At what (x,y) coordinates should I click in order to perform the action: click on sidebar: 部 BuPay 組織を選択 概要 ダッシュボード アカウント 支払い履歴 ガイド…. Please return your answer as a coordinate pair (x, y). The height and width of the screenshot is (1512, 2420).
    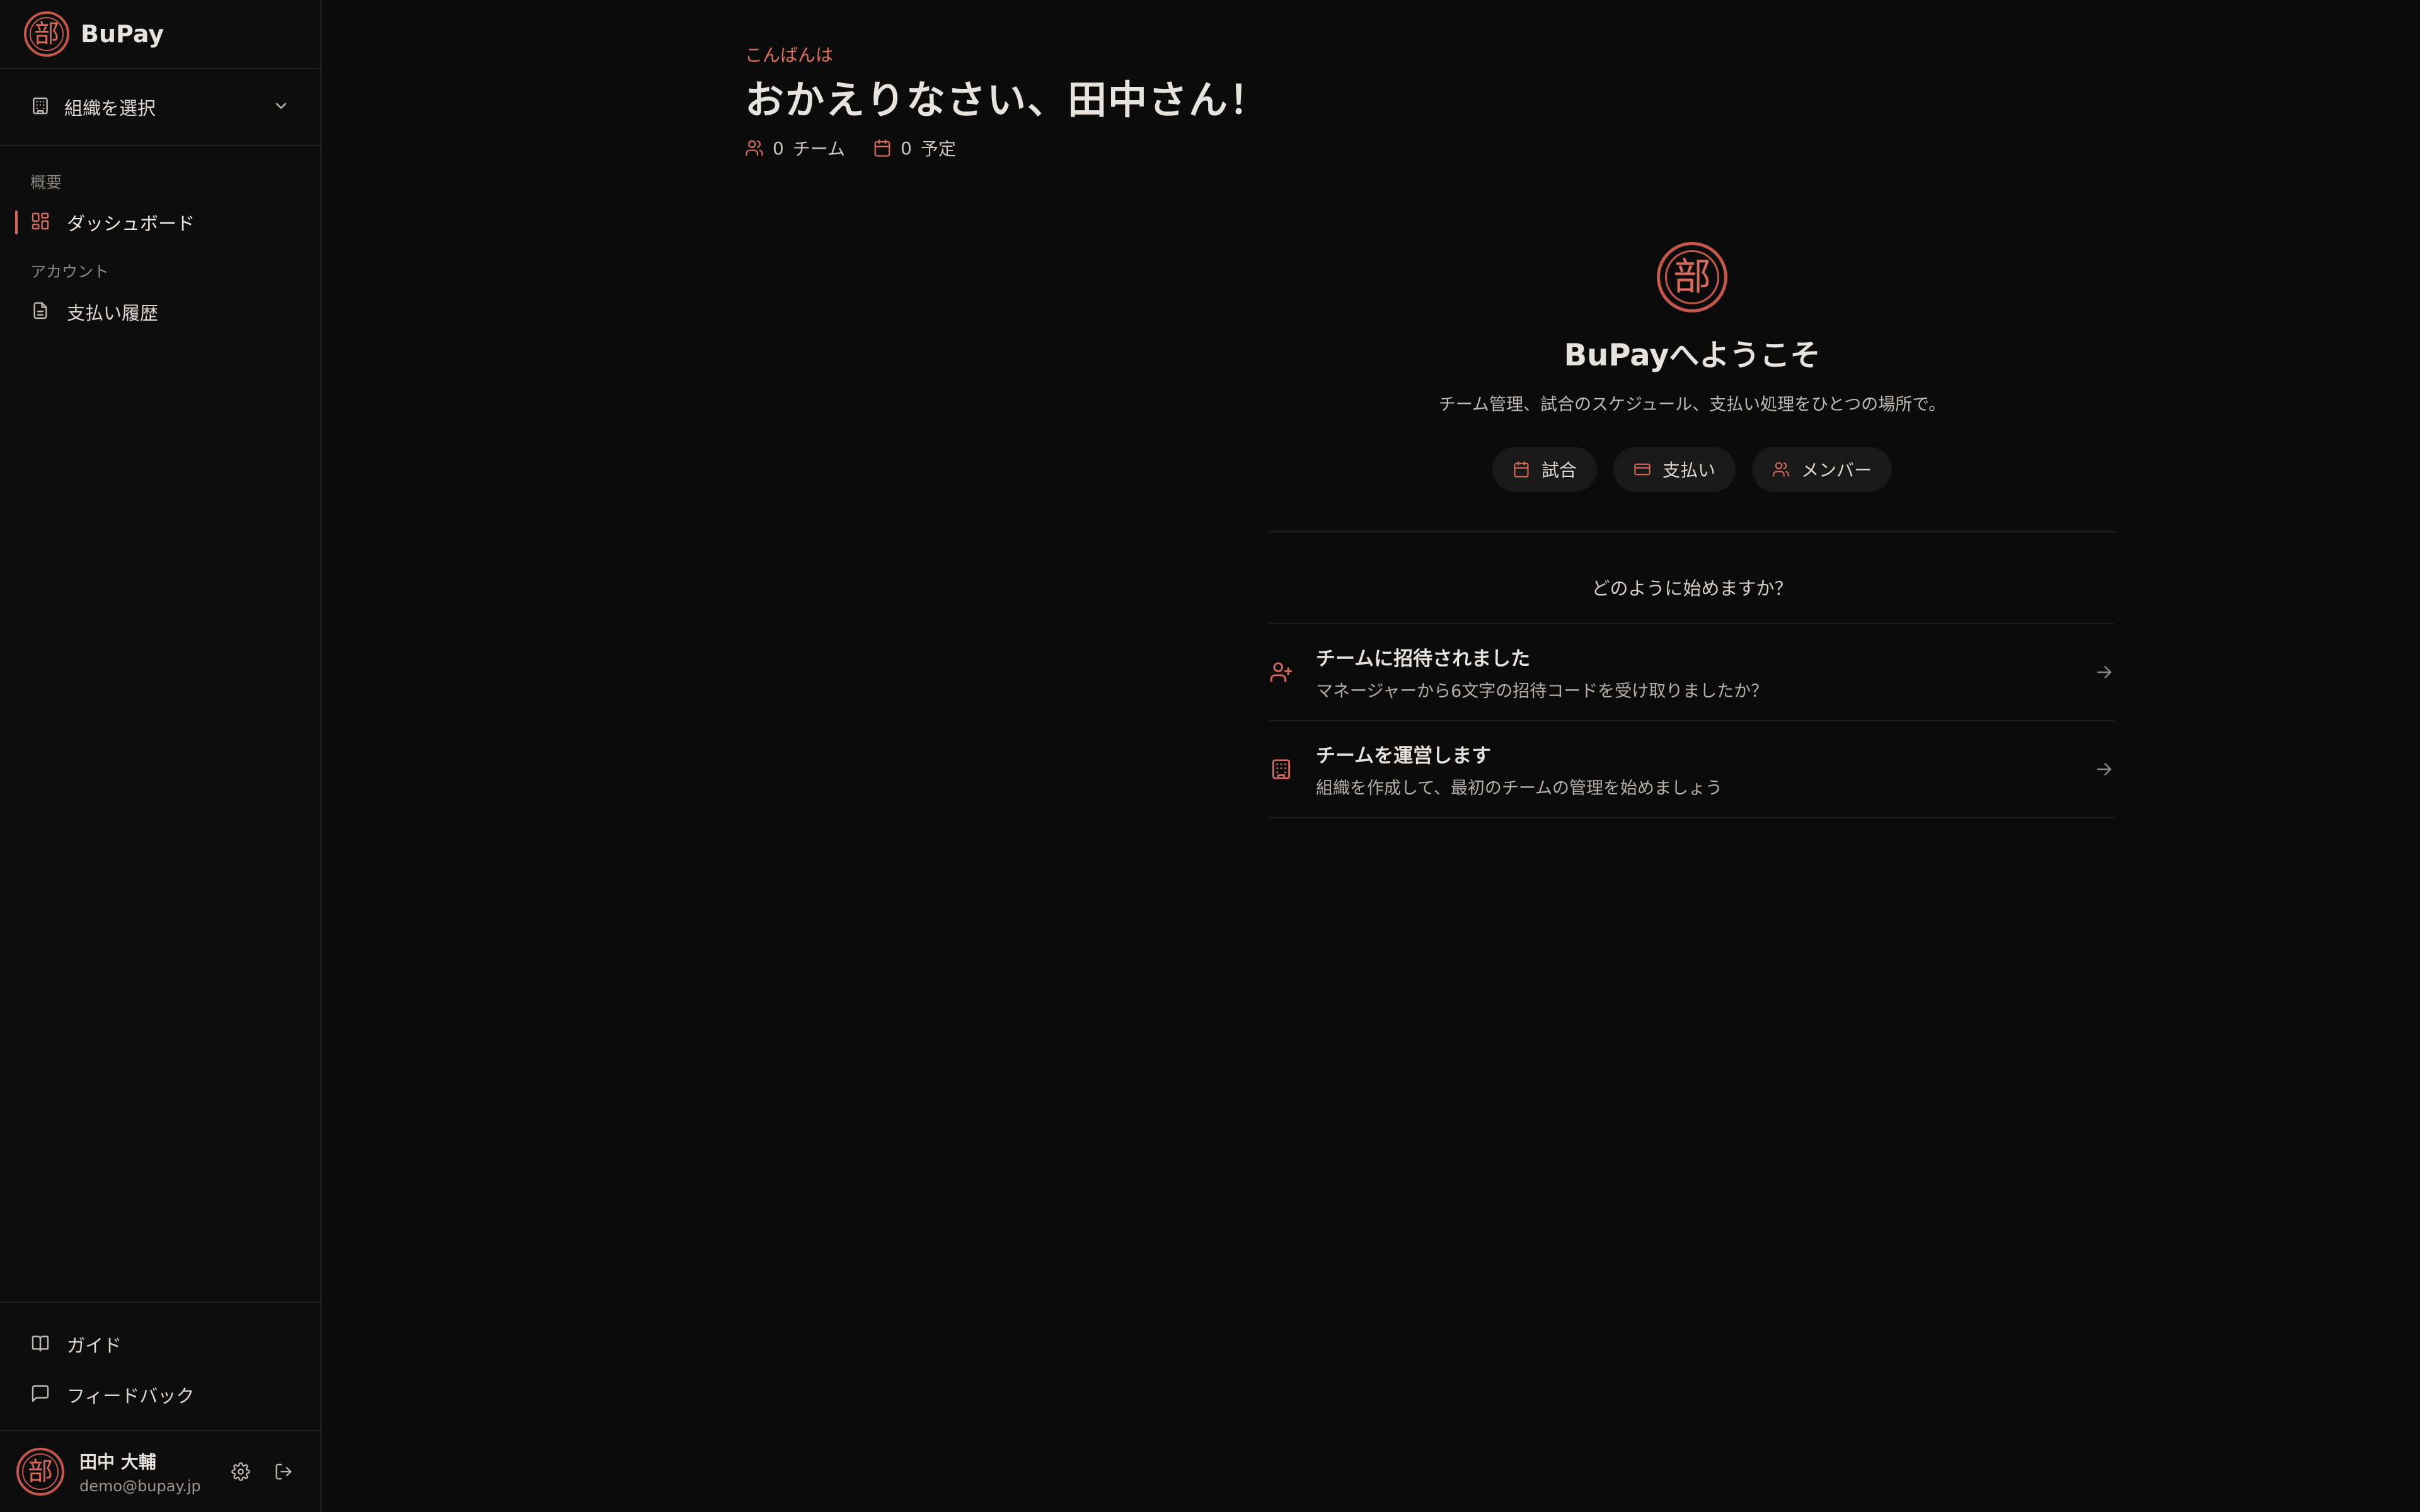
    Looking at the image, I should click on (161, 756).